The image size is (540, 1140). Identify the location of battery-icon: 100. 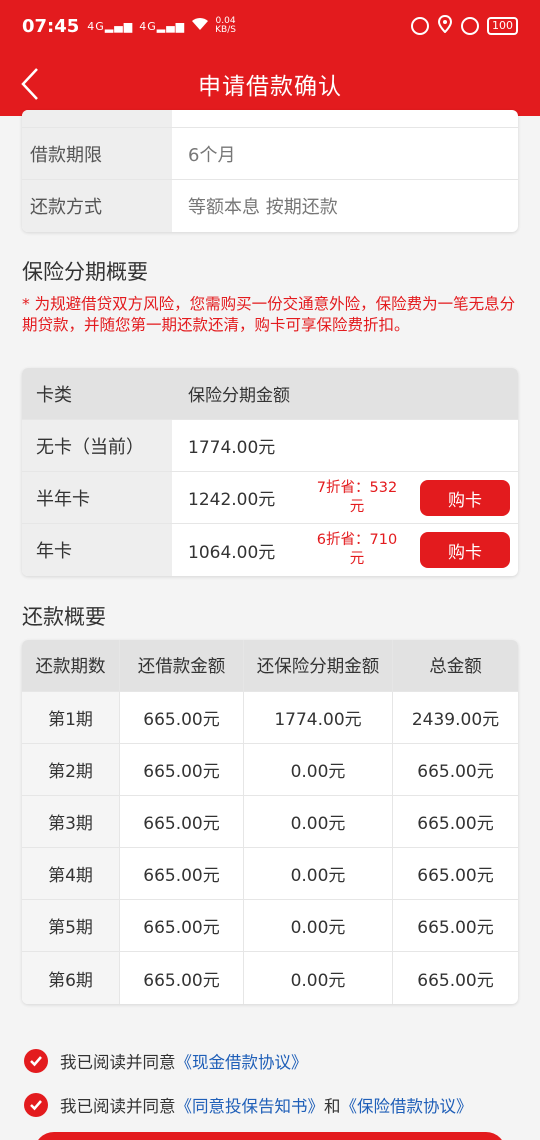
(502, 26).